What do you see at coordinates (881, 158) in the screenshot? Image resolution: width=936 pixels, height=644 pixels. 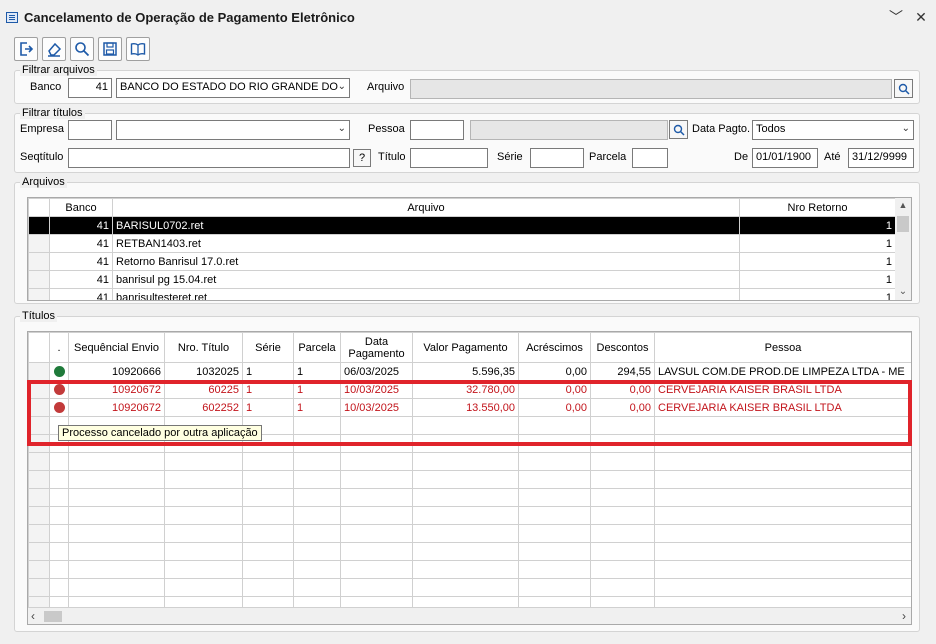 I see `date-to-field: 31/12/9999` at bounding box center [881, 158].